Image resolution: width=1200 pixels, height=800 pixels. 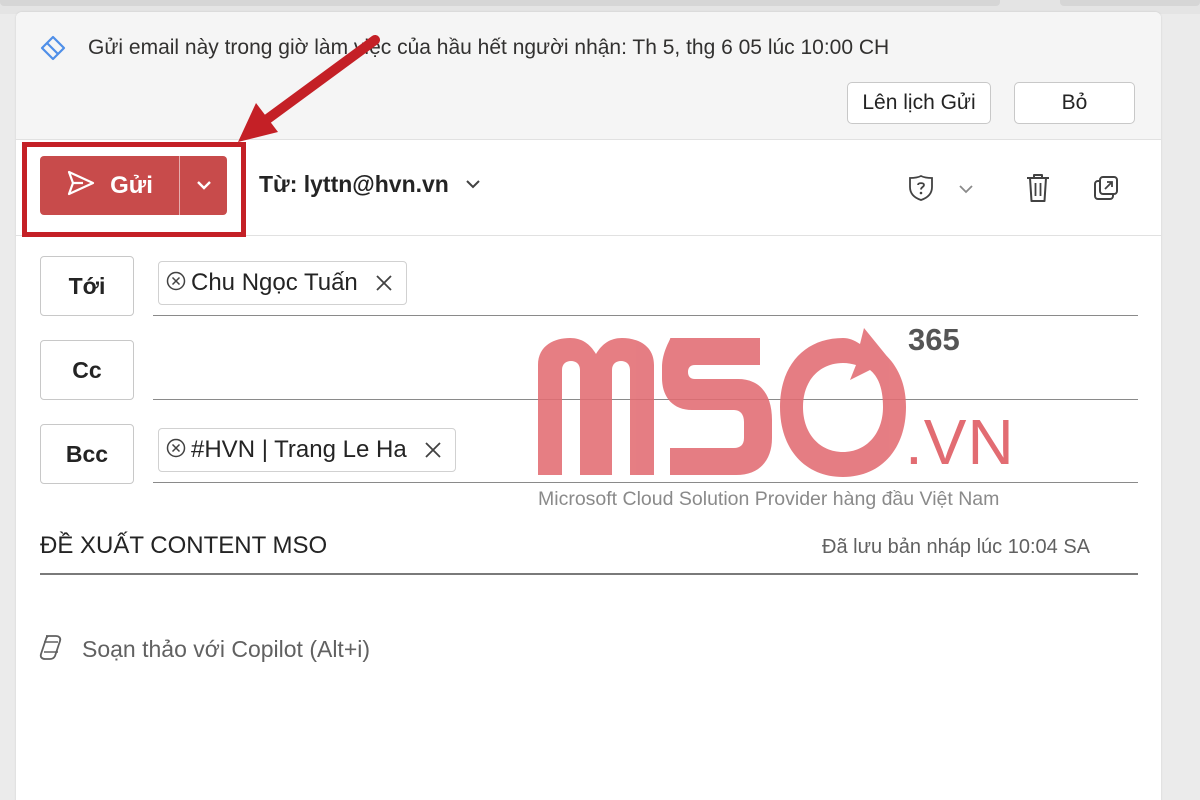 What do you see at coordinates (354, 184) in the screenshot?
I see `from-label: Từ: lyttn@hvn.vn` at bounding box center [354, 184].